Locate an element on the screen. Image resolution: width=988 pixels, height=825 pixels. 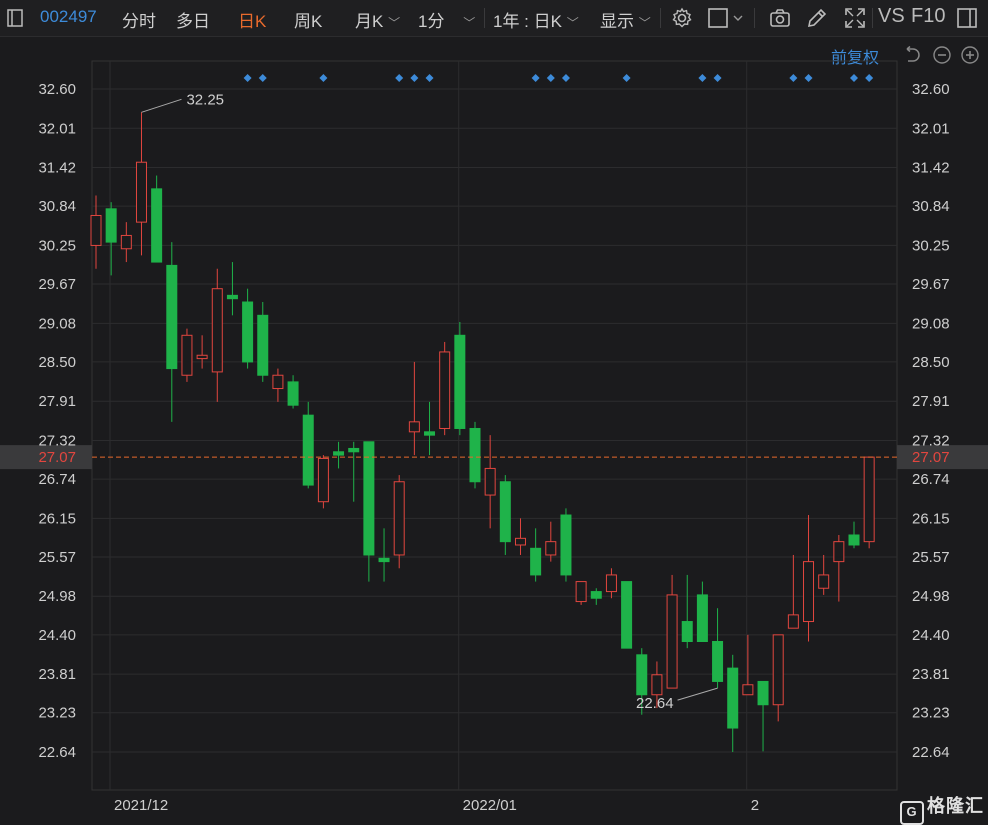
tab-daily-k: 日K is located at coordinates (252, 19).